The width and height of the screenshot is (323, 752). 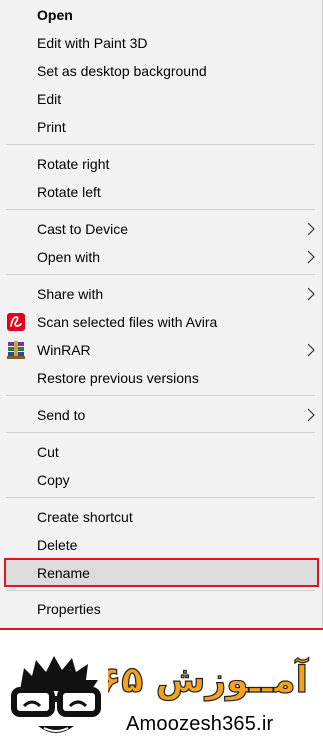 I want to click on menu-item-share-with: Share with, so click(x=161, y=294).